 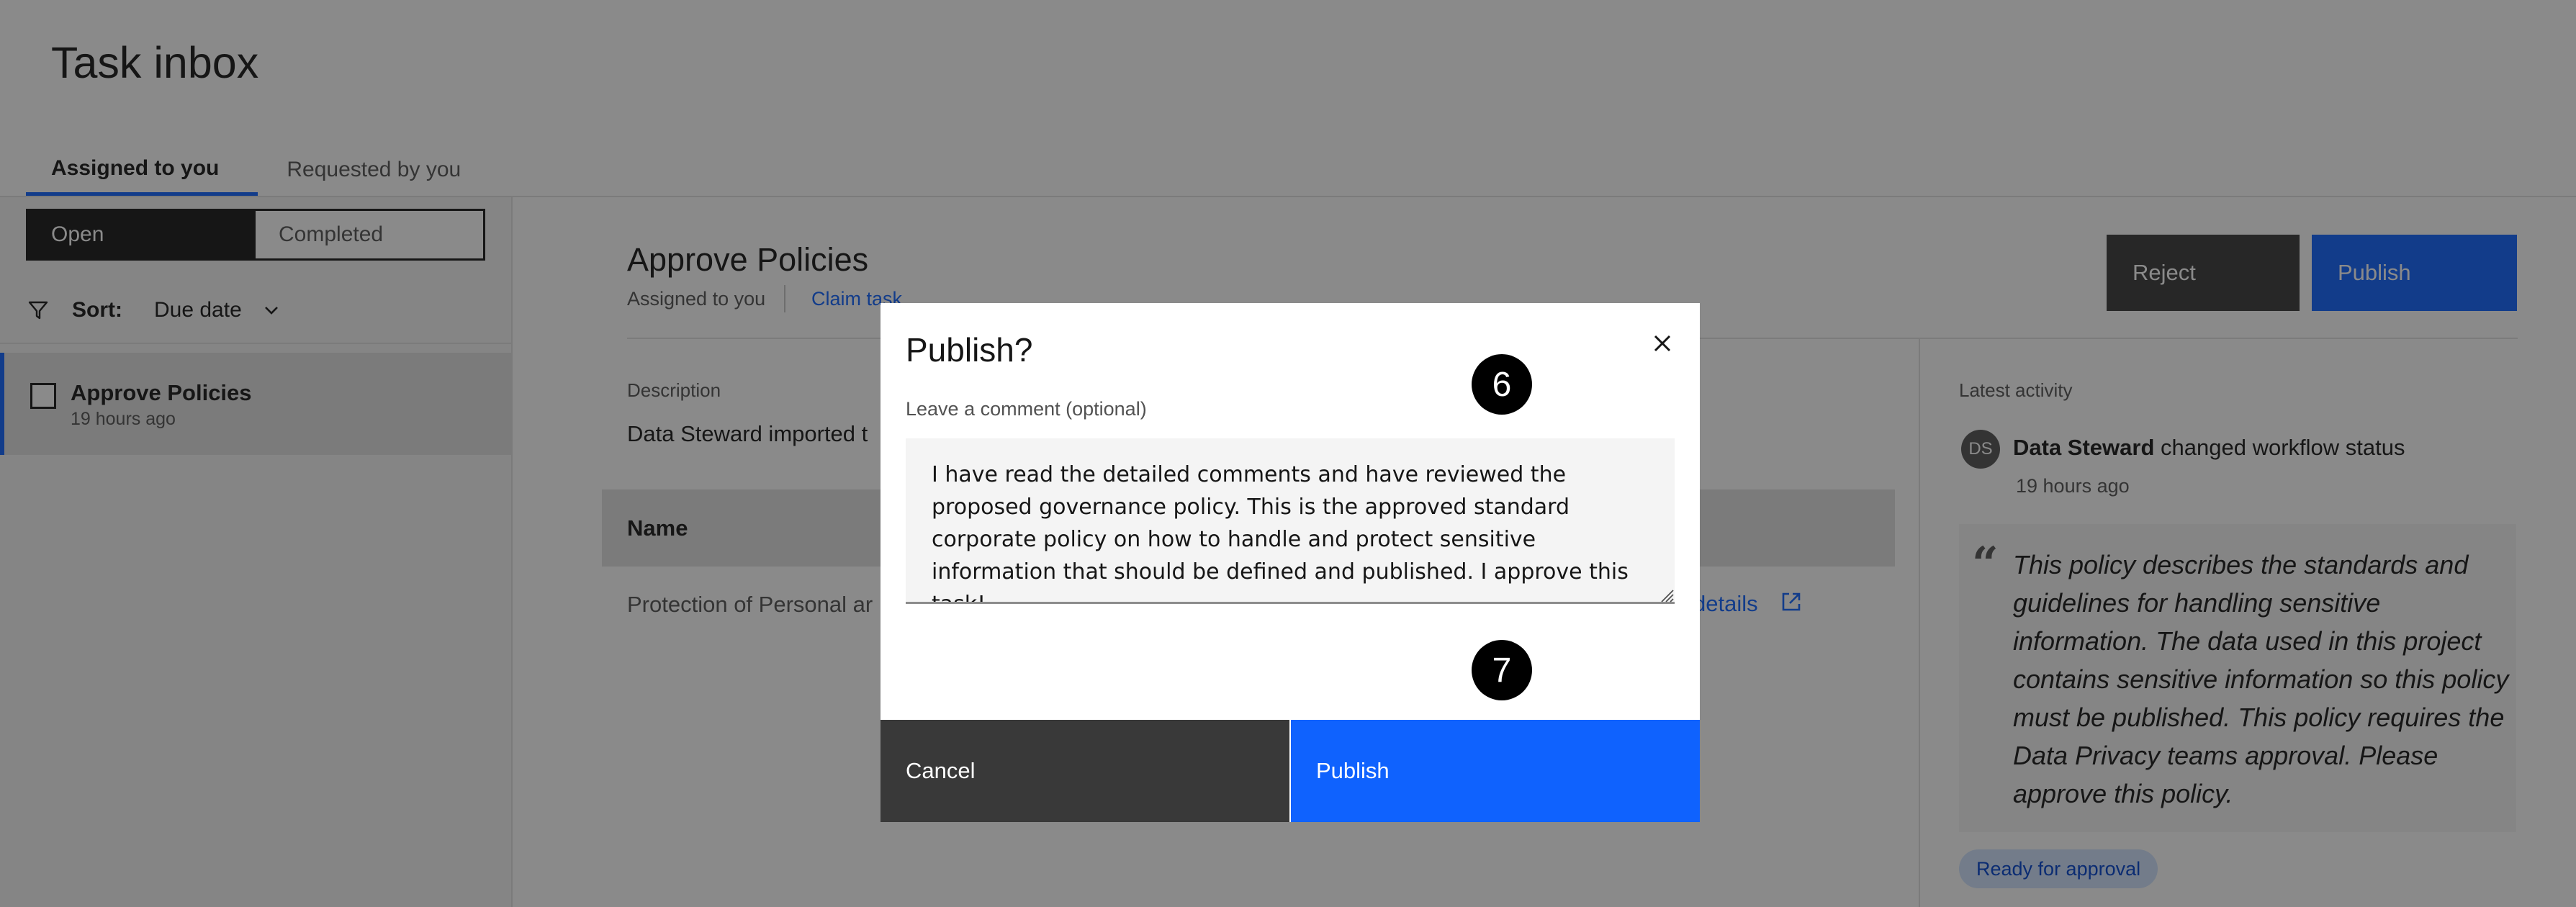 I want to click on comment-label: Leave a comment (optional), so click(x=1026, y=409).